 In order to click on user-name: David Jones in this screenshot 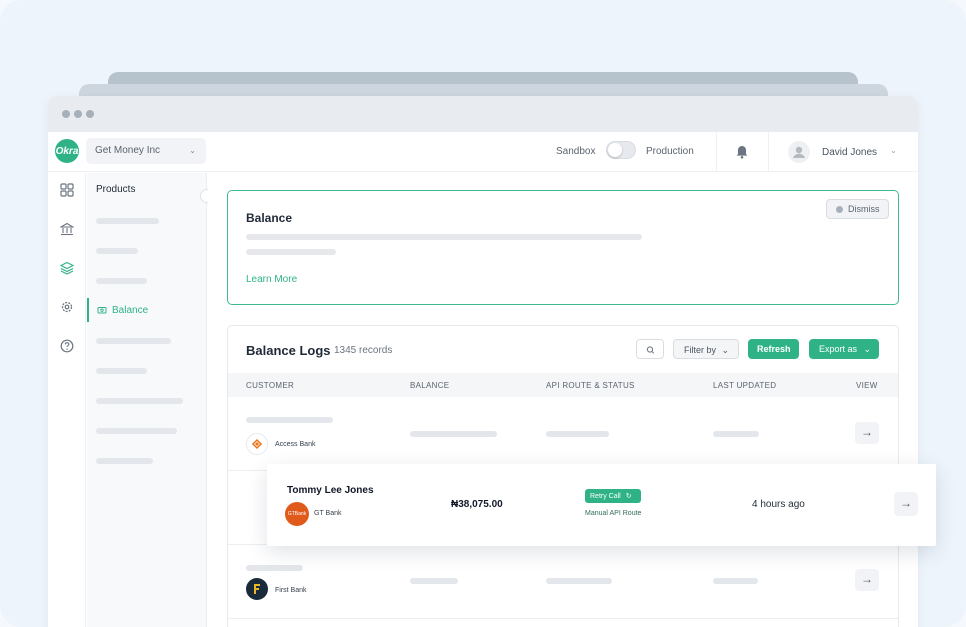, I will do `click(849, 152)`.